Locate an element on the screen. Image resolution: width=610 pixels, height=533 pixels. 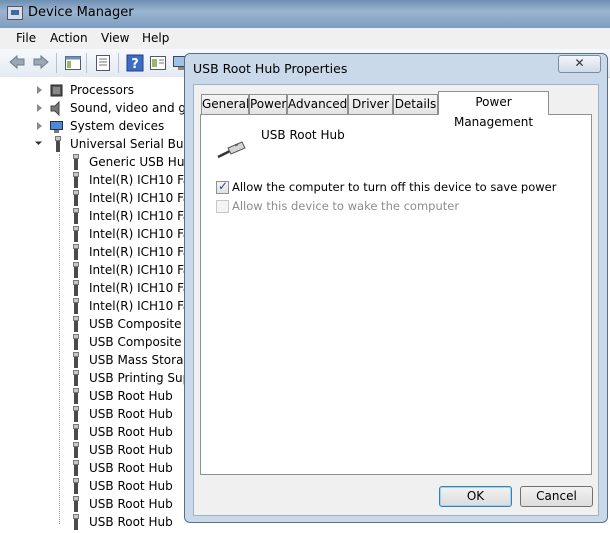
tree-item-label: USB Mass Storage is located at coordinates (137, 360).